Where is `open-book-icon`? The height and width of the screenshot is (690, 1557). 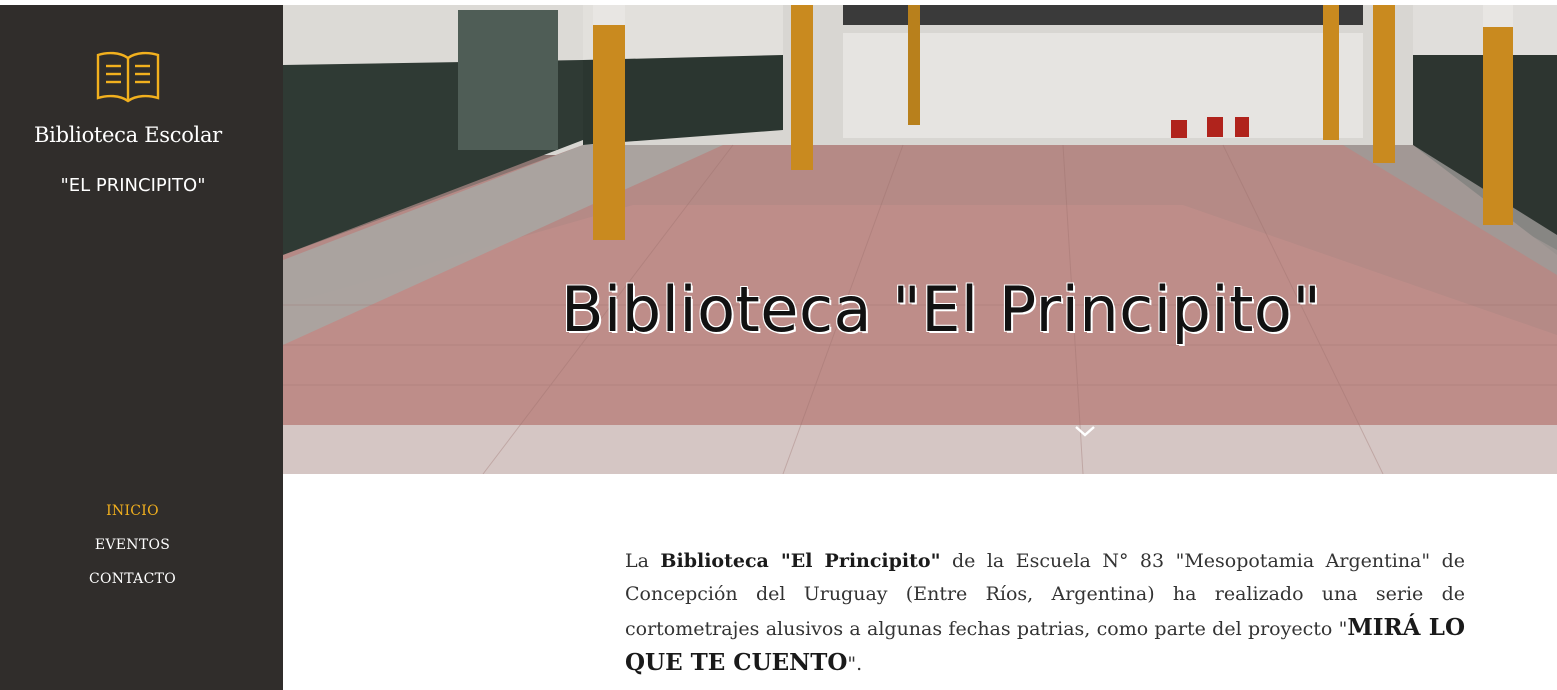
open-book-icon is located at coordinates (128, 77).